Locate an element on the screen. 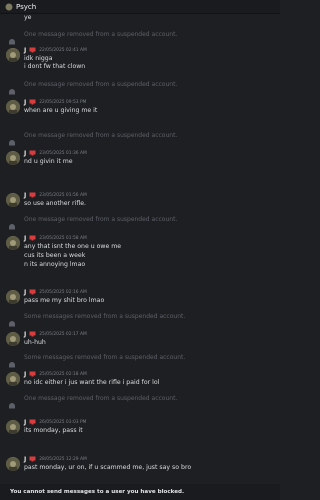  message-line: i dont fw that clown is located at coordinates (55, 66).